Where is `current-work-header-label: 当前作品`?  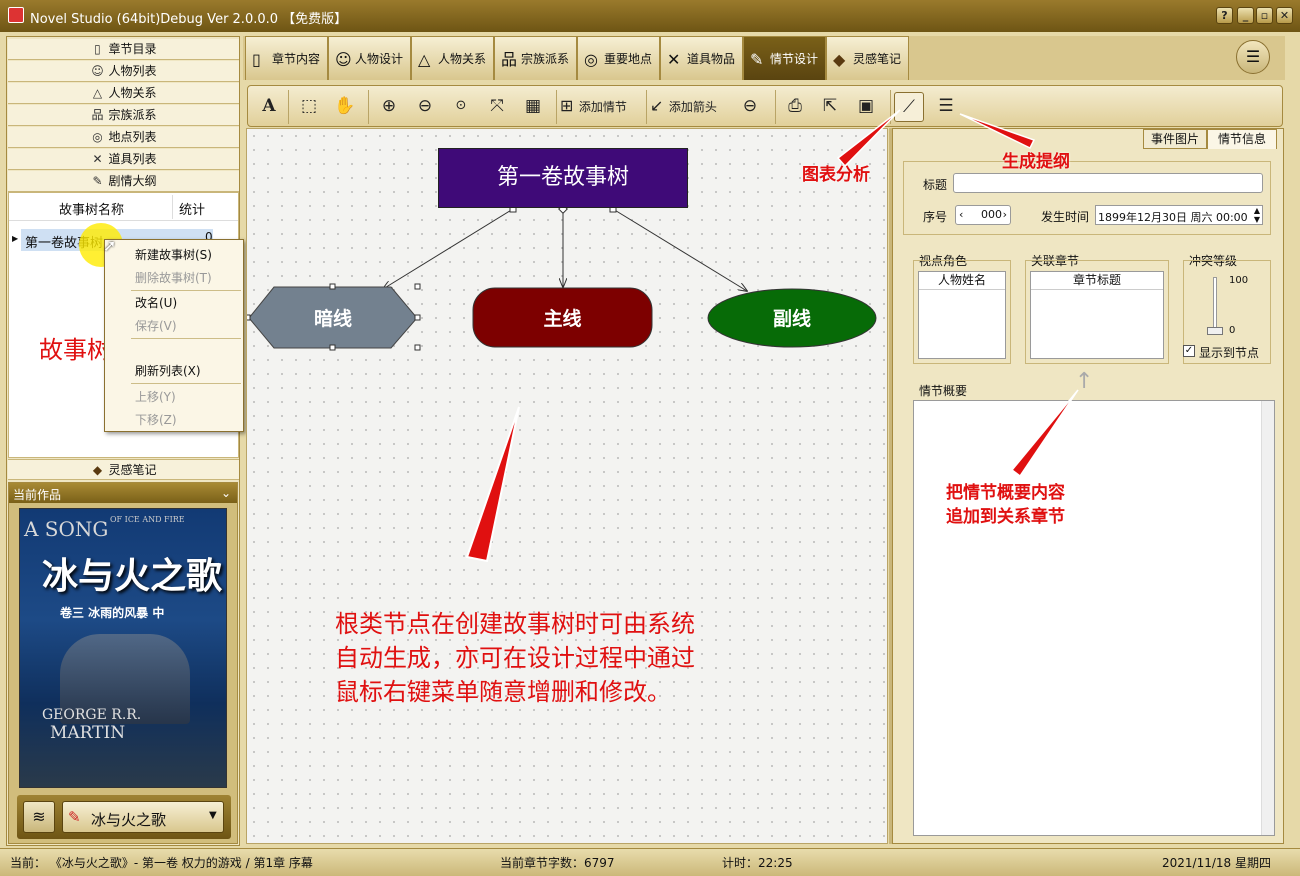 current-work-header-label: 当前作品 is located at coordinates (37, 495).